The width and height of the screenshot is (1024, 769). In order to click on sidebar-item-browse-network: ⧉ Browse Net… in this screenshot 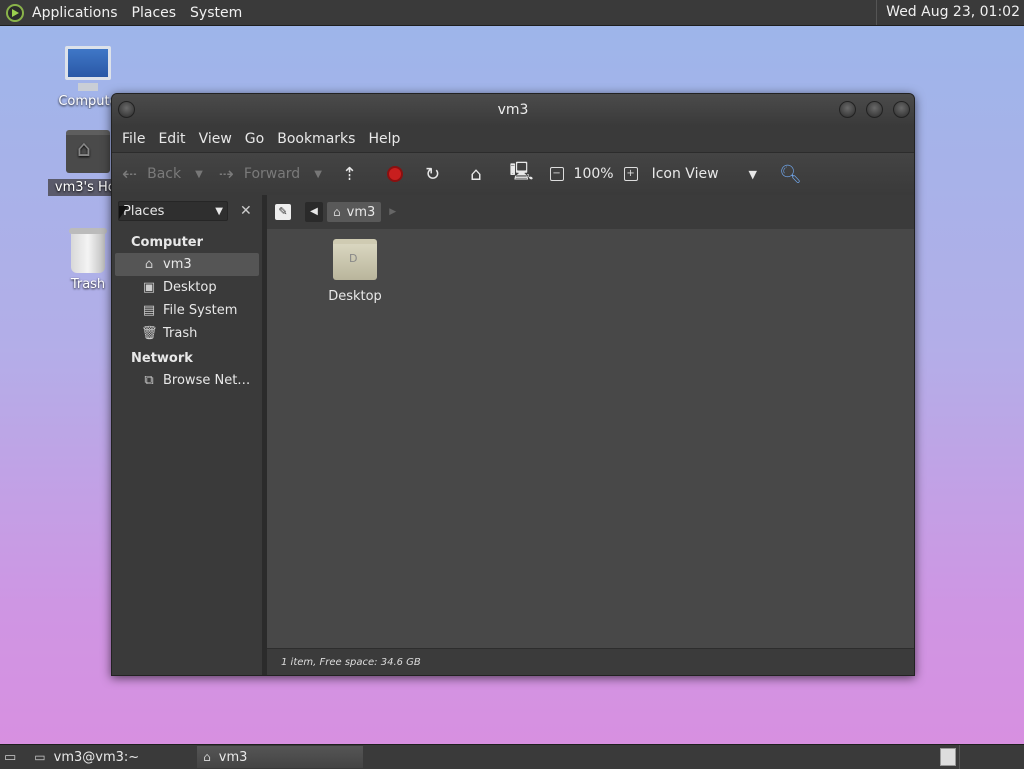, I will do `click(187, 380)`.